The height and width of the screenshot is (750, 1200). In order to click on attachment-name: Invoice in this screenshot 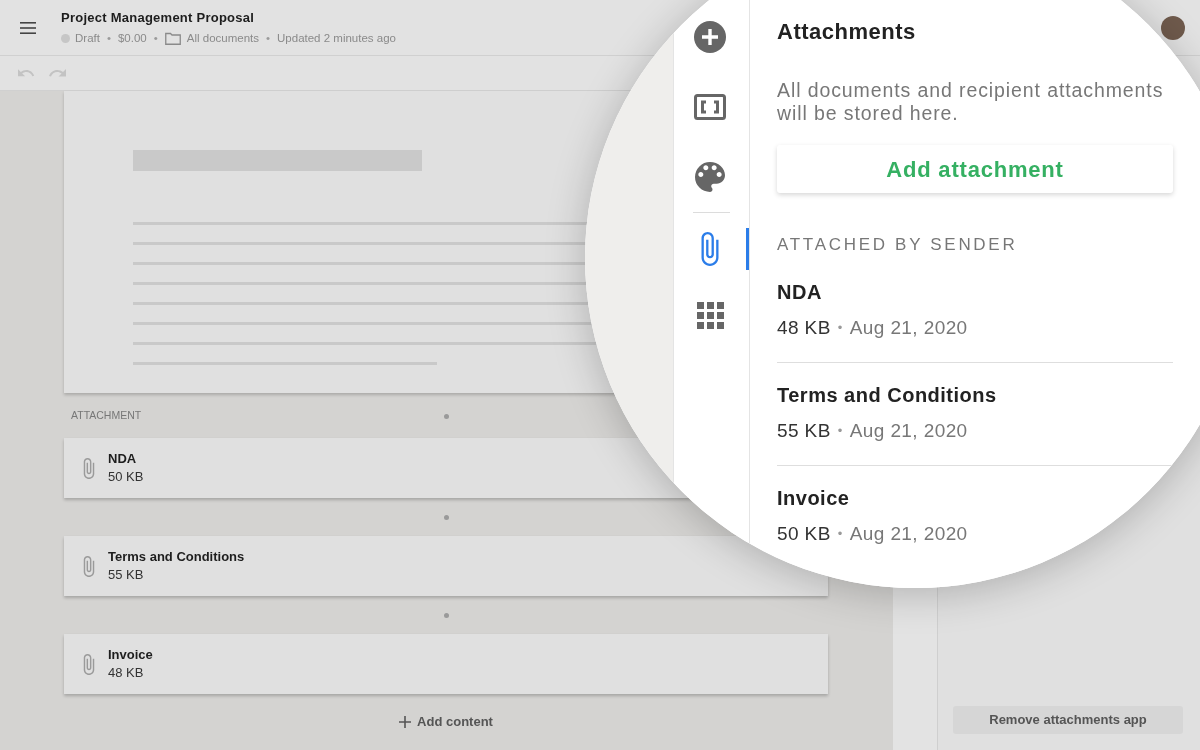, I will do `click(130, 655)`.